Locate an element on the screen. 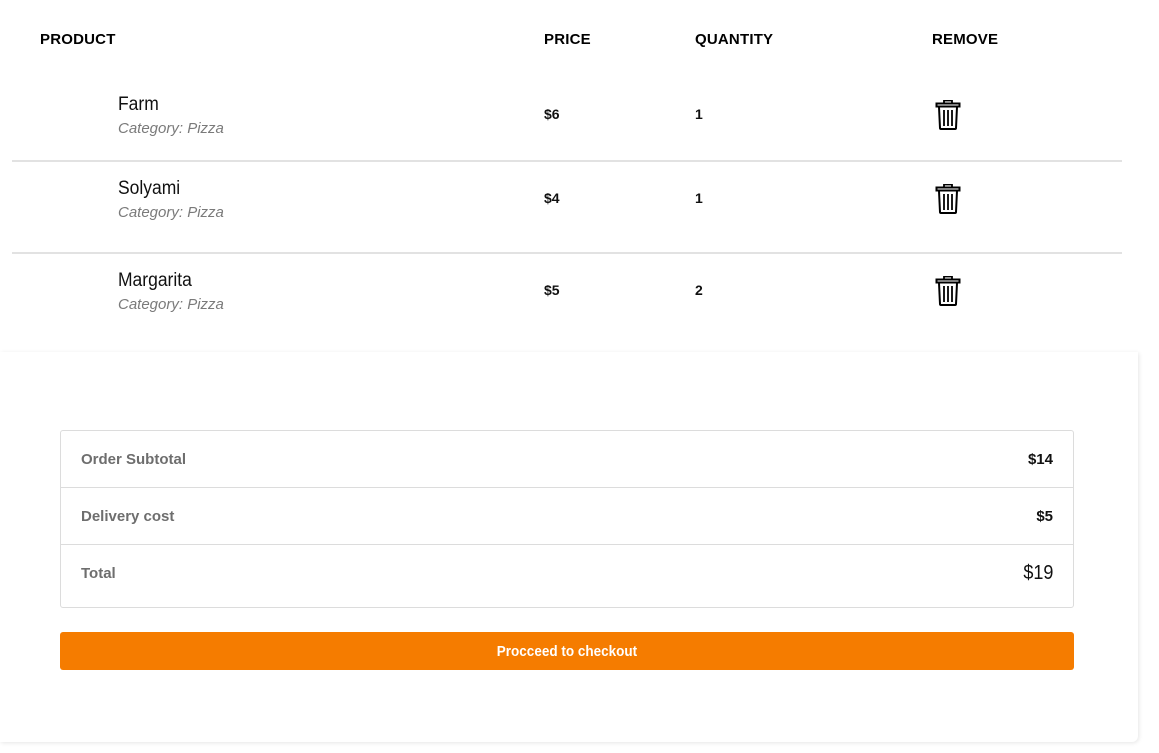 This screenshot has height=753, width=1159. column-header-price: PRICE is located at coordinates (567, 39).